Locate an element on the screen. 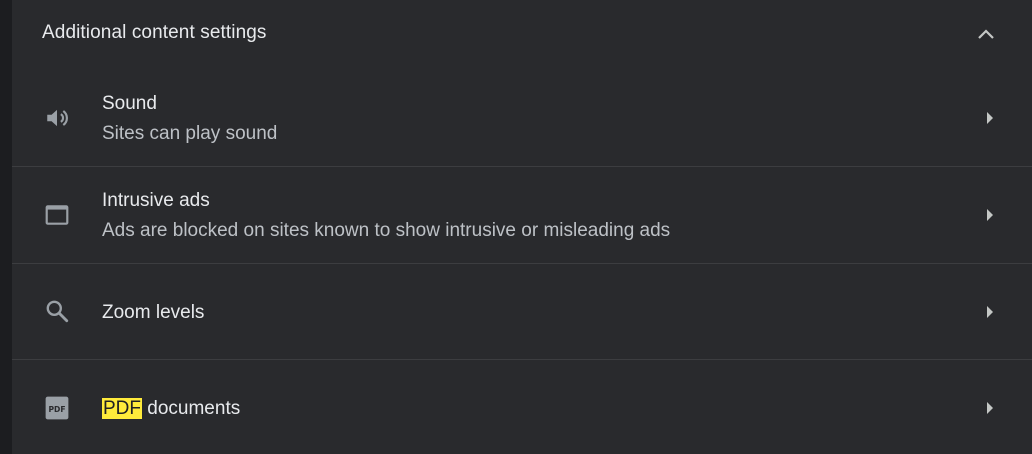 This screenshot has height=454, width=1032. search-icon is located at coordinates (57, 311).